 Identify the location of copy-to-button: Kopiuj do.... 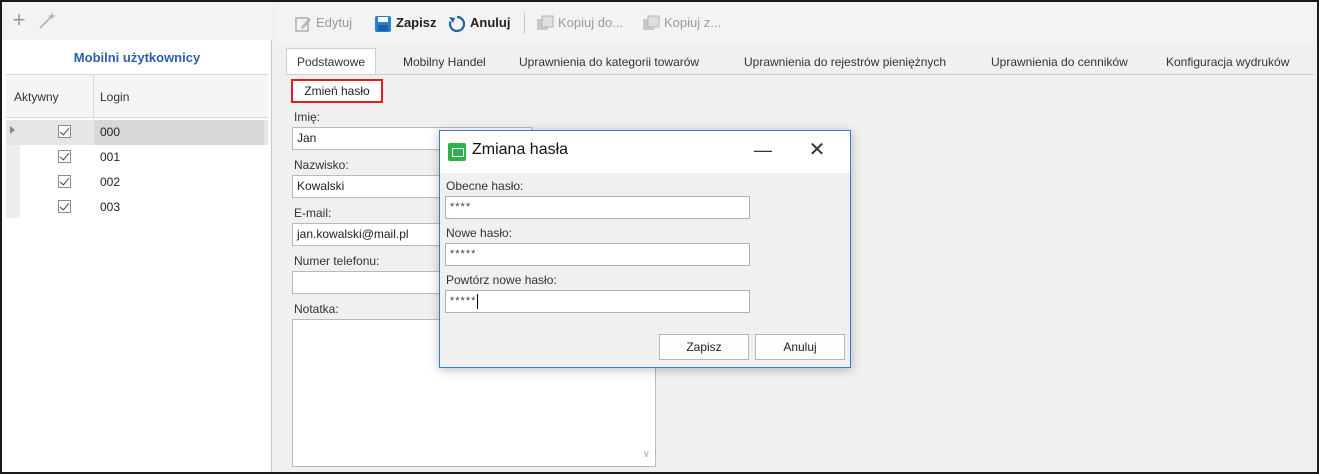
(579, 23).